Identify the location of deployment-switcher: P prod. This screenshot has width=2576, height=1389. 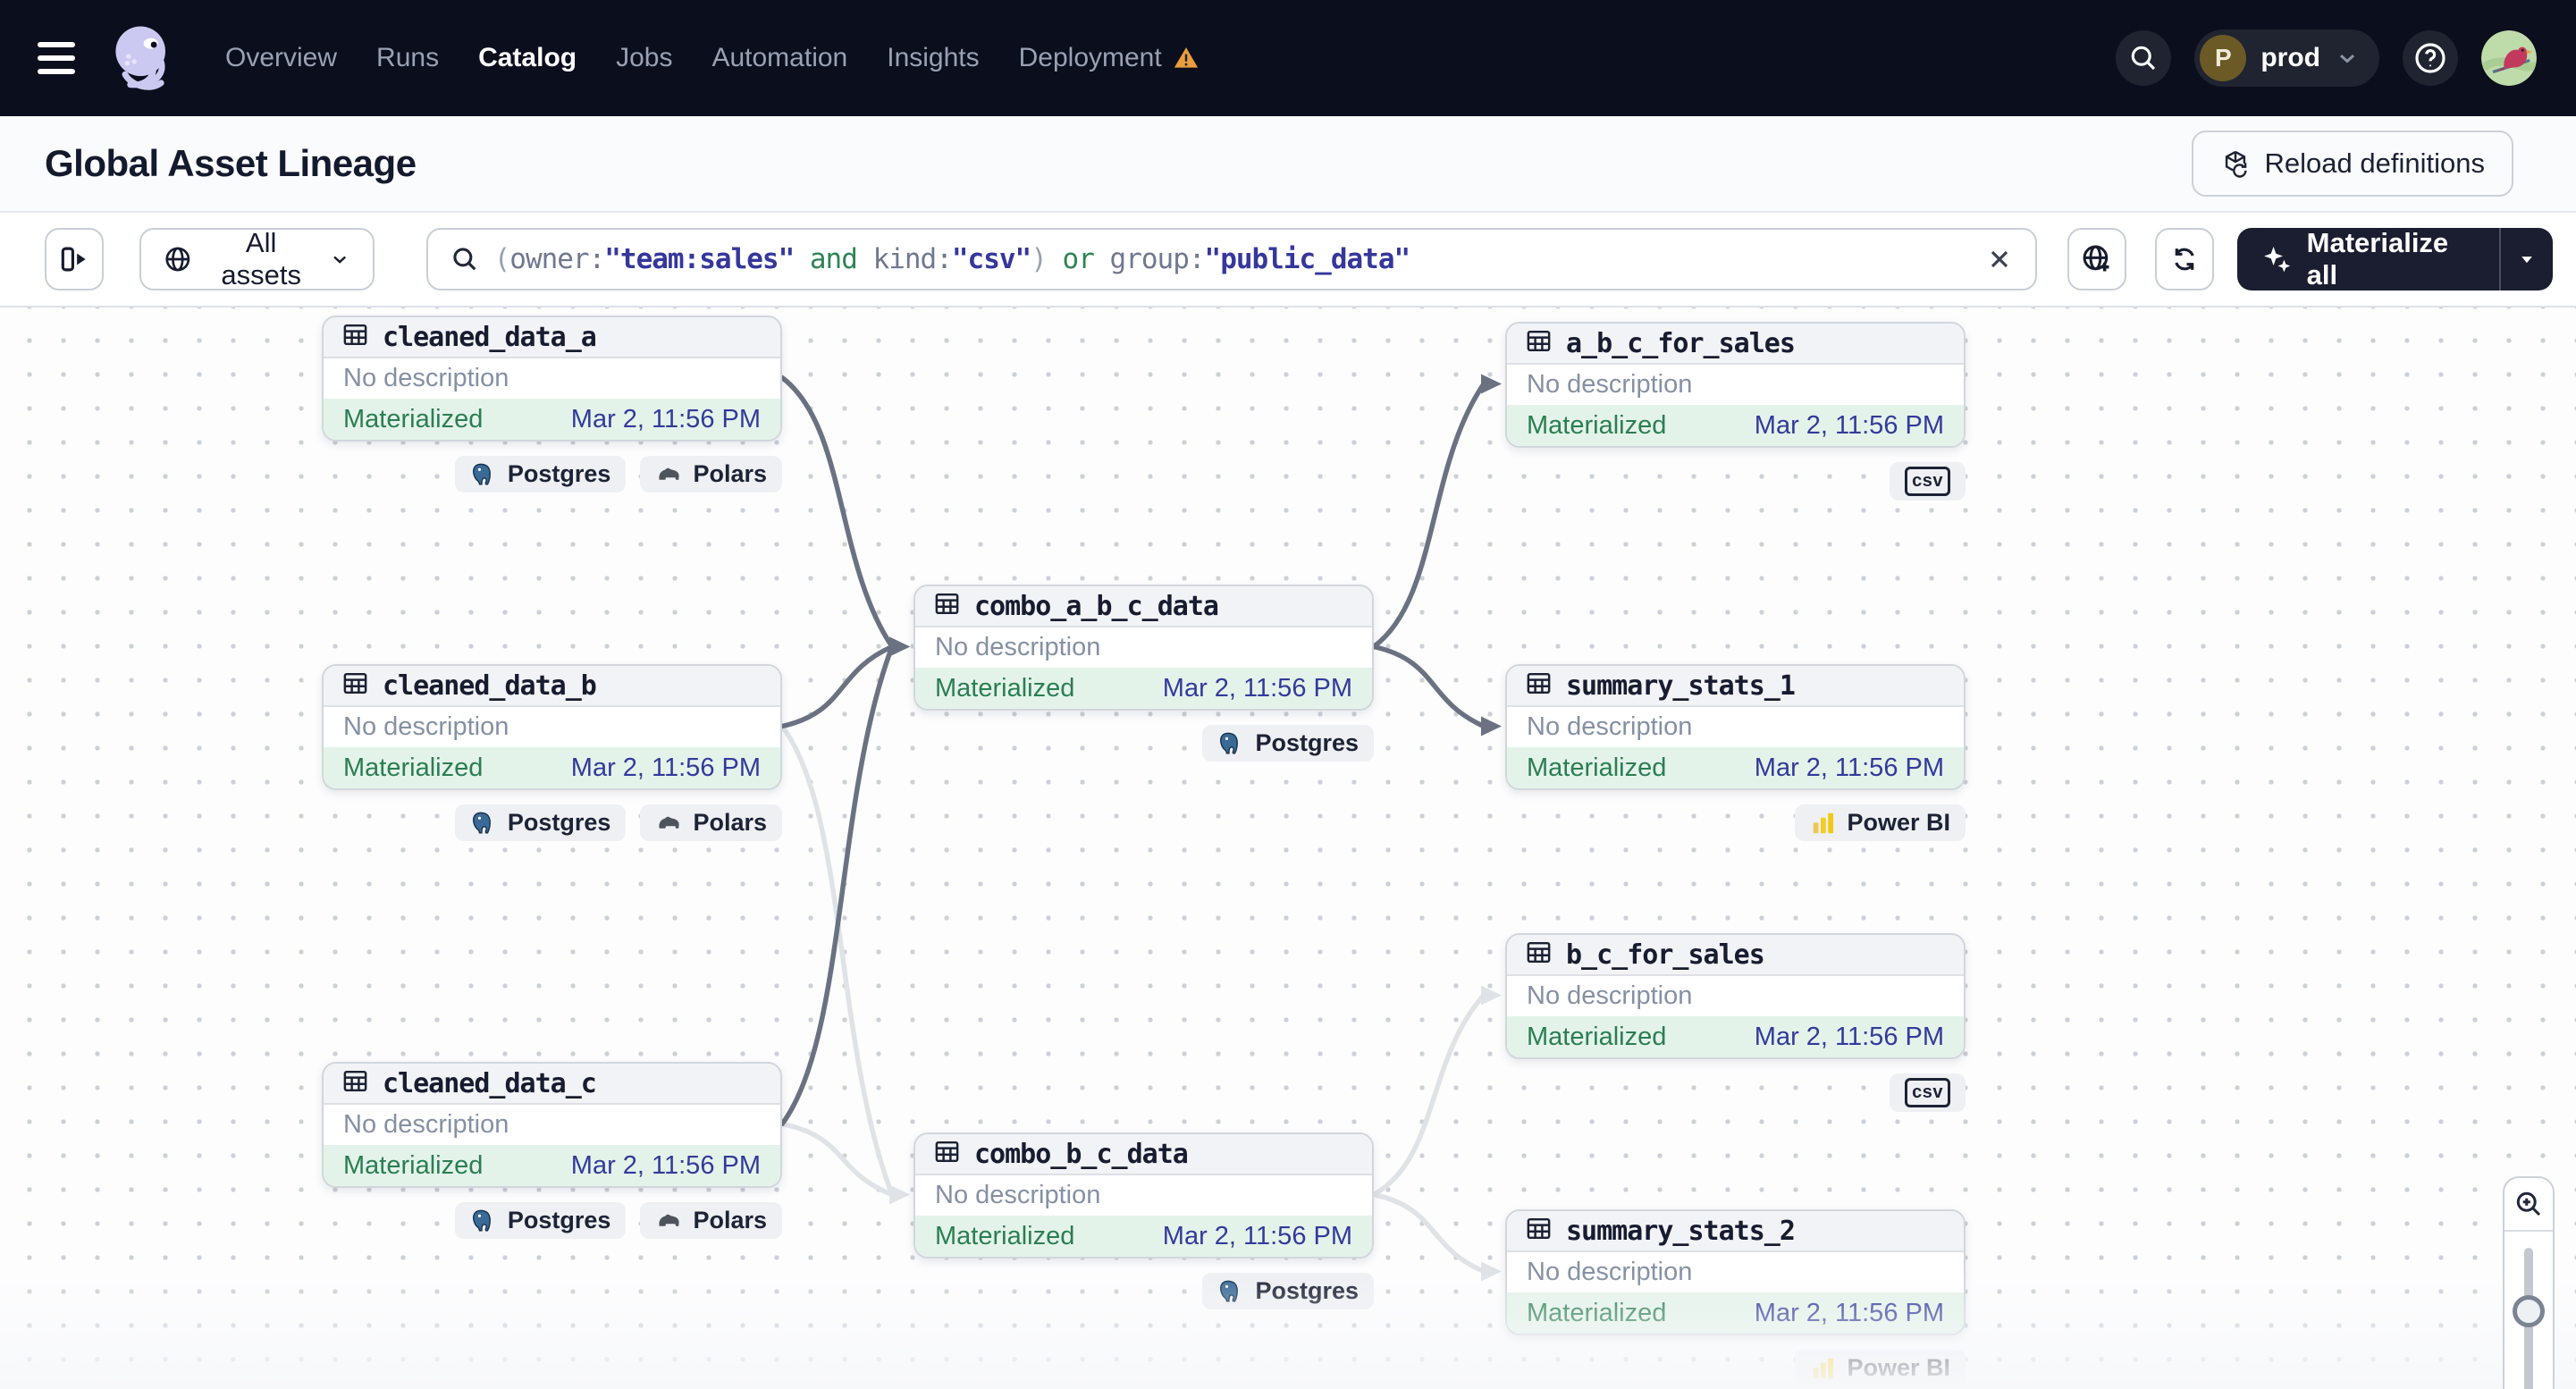
(2287, 58).